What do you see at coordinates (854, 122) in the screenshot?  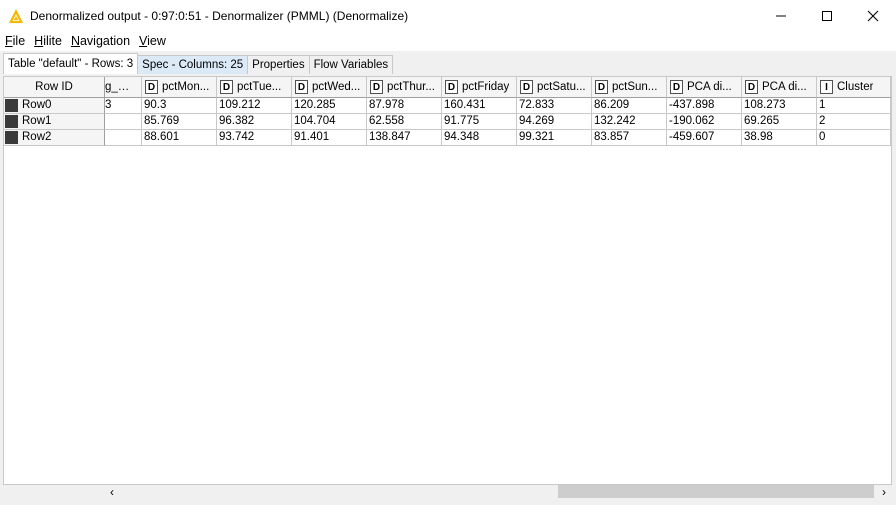 I see `table-cell: 2` at bounding box center [854, 122].